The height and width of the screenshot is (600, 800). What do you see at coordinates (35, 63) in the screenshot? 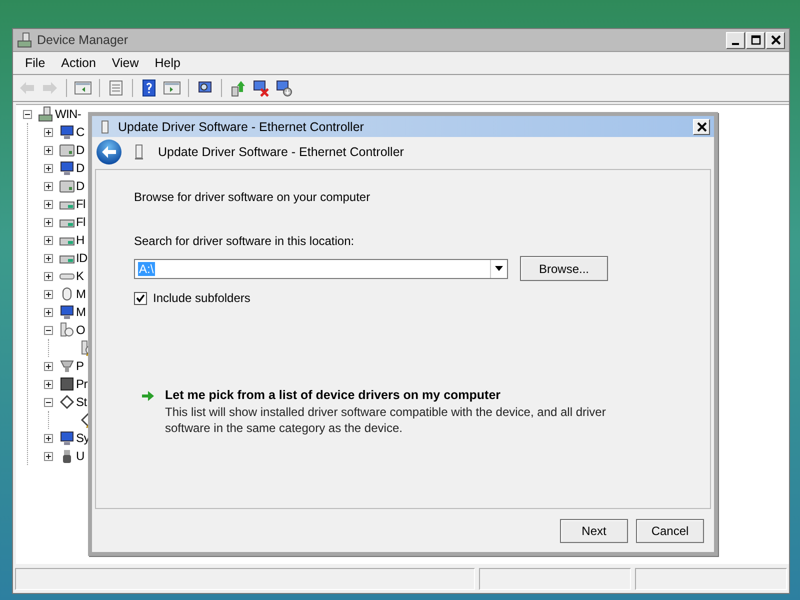
I see `menu-item: File` at bounding box center [35, 63].